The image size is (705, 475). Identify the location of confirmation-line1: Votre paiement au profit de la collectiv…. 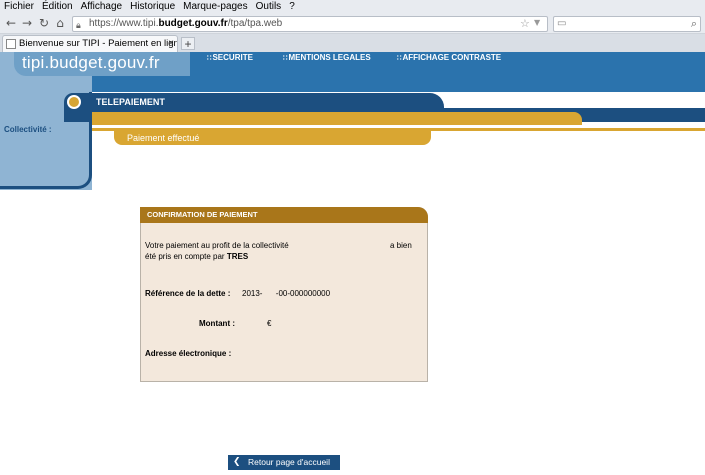
(217, 245).